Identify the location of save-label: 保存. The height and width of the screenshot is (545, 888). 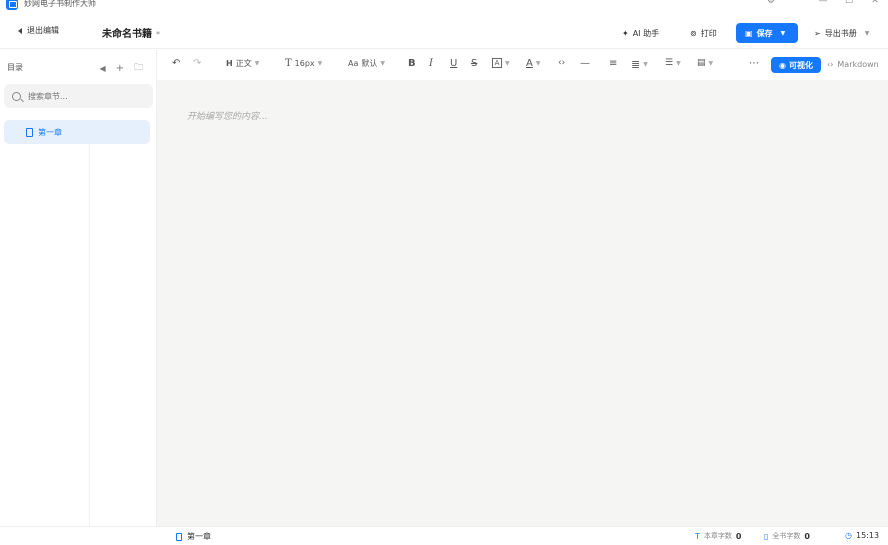
(764, 33).